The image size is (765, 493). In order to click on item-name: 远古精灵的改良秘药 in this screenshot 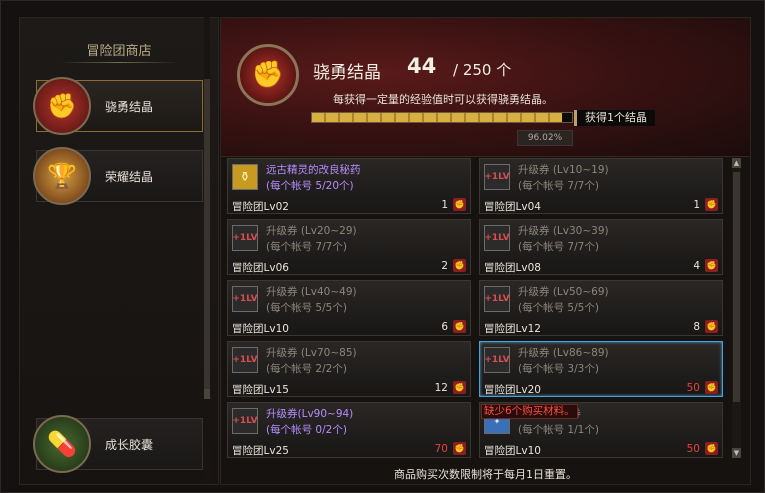, I will do `click(313, 170)`.